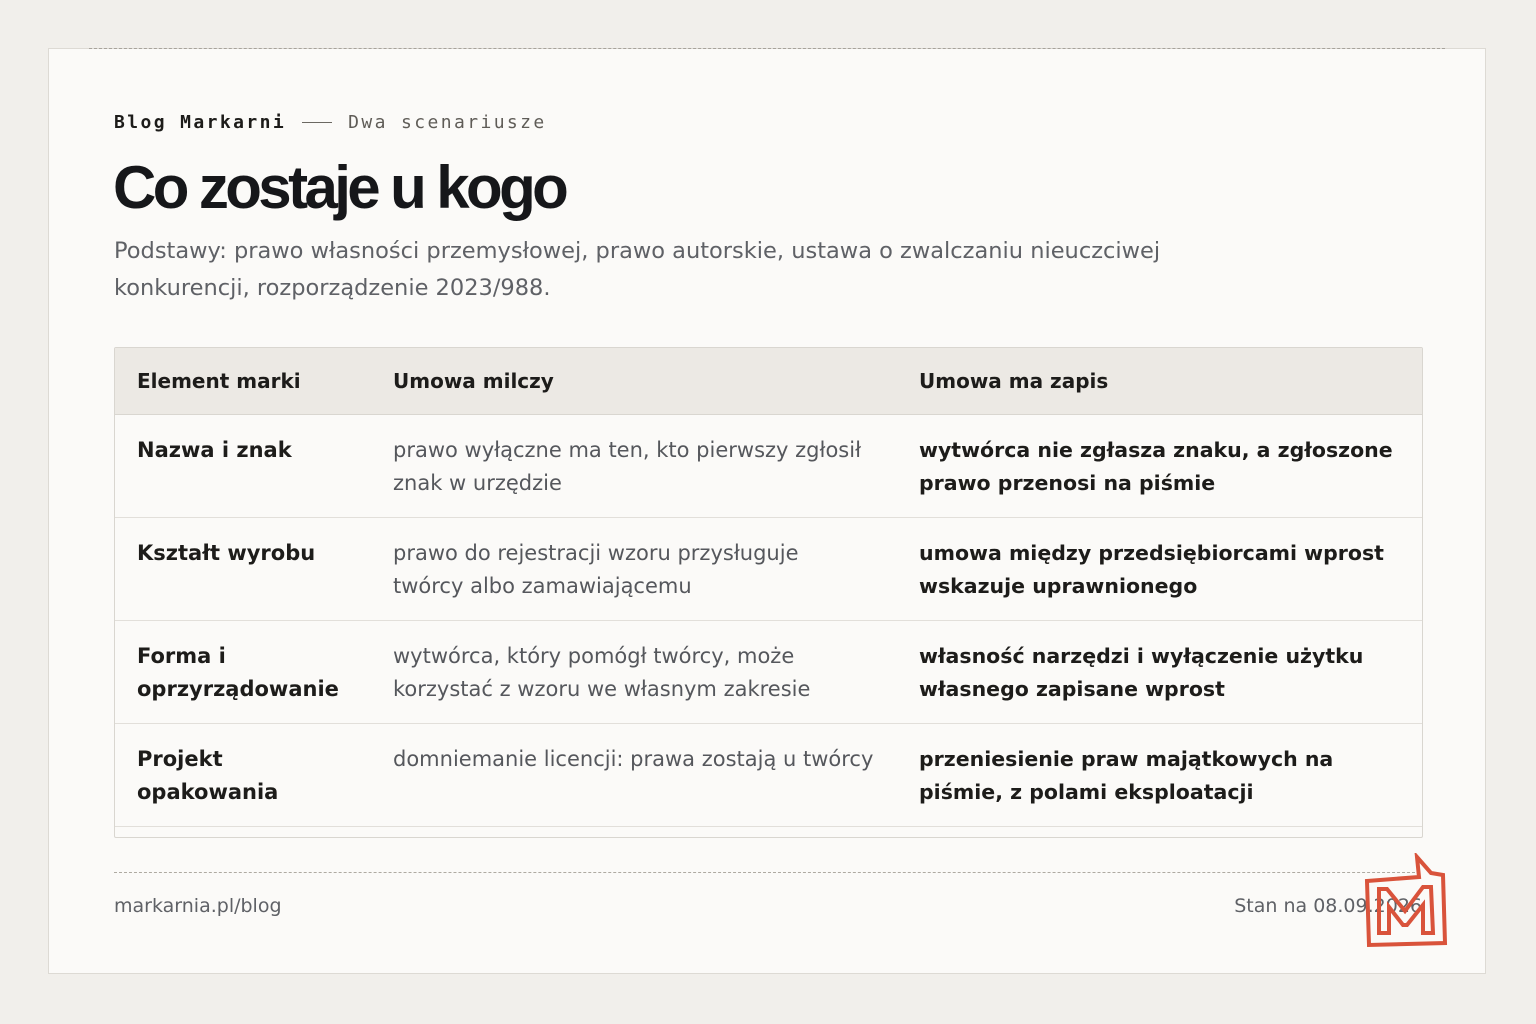 The height and width of the screenshot is (1024, 1536). What do you see at coordinates (243, 381) in the screenshot?
I see `column-header-element: Element marki` at bounding box center [243, 381].